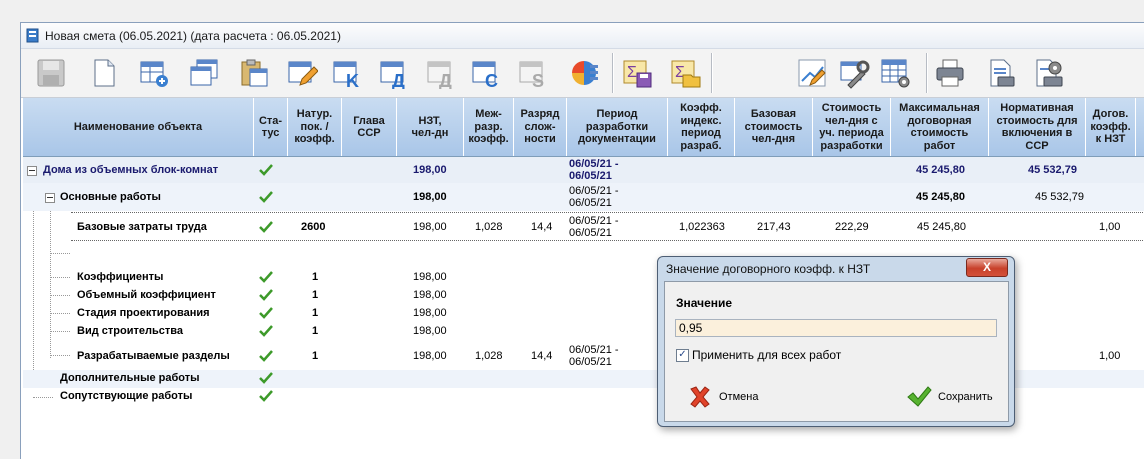  I want to click on tools-icon, so click(854, 73).